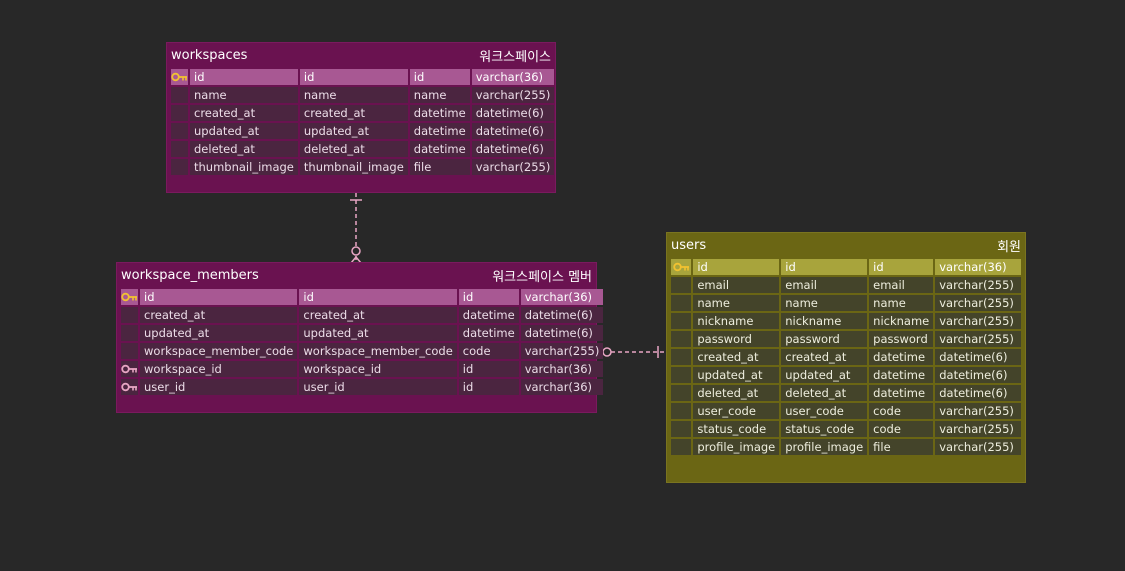 This screenshot has width=1125, height=571. I want to click on column-physical: workspace_id, so click(219, 369).